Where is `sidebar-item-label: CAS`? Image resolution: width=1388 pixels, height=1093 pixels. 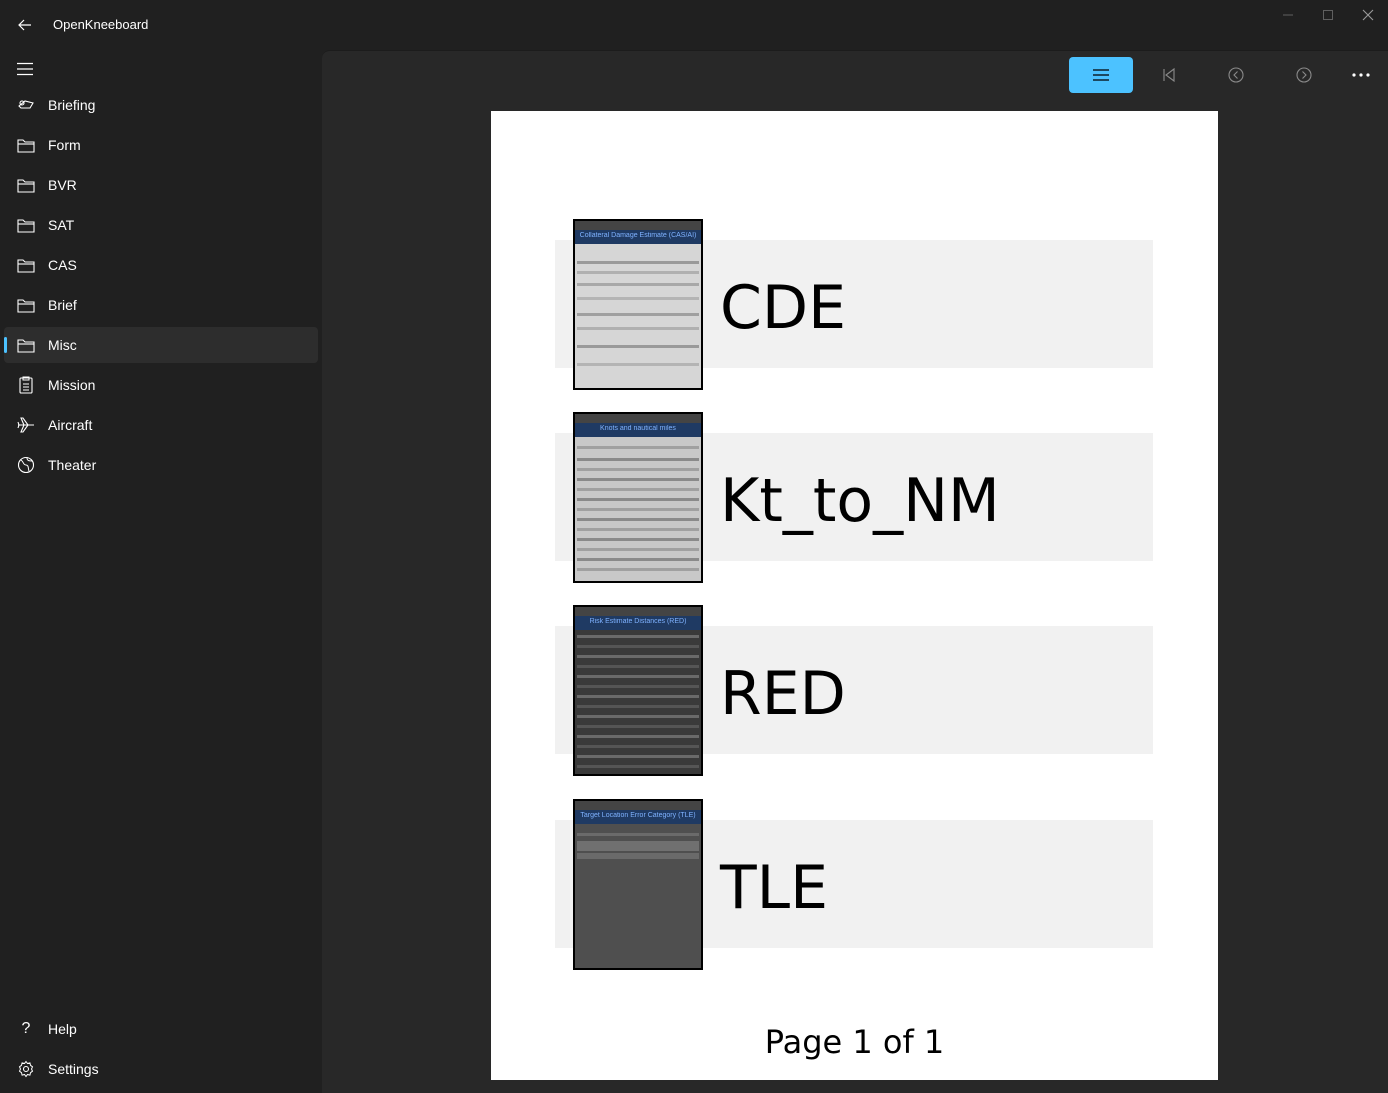
sidebar-item-label: CAS is located at coordinates (62, 265).